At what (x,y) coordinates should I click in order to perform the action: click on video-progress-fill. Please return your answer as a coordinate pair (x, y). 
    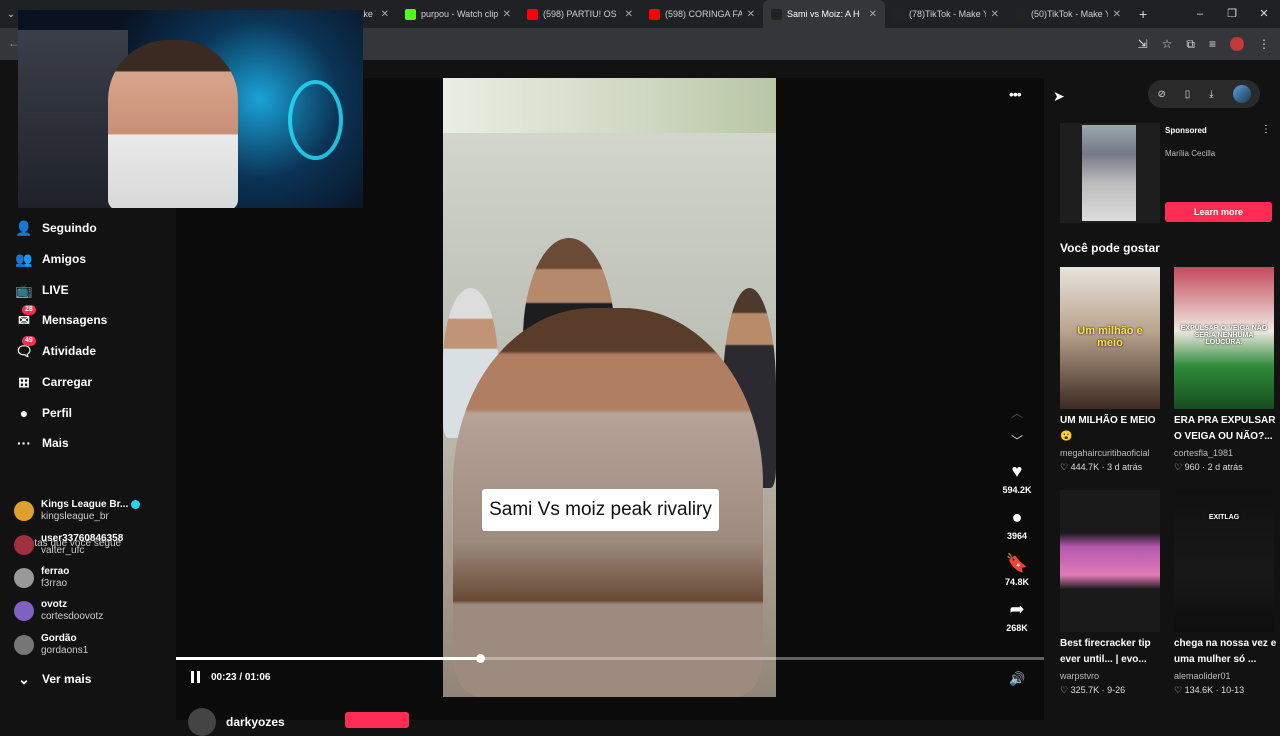
    Looking at the image, I should click on (328, 658).